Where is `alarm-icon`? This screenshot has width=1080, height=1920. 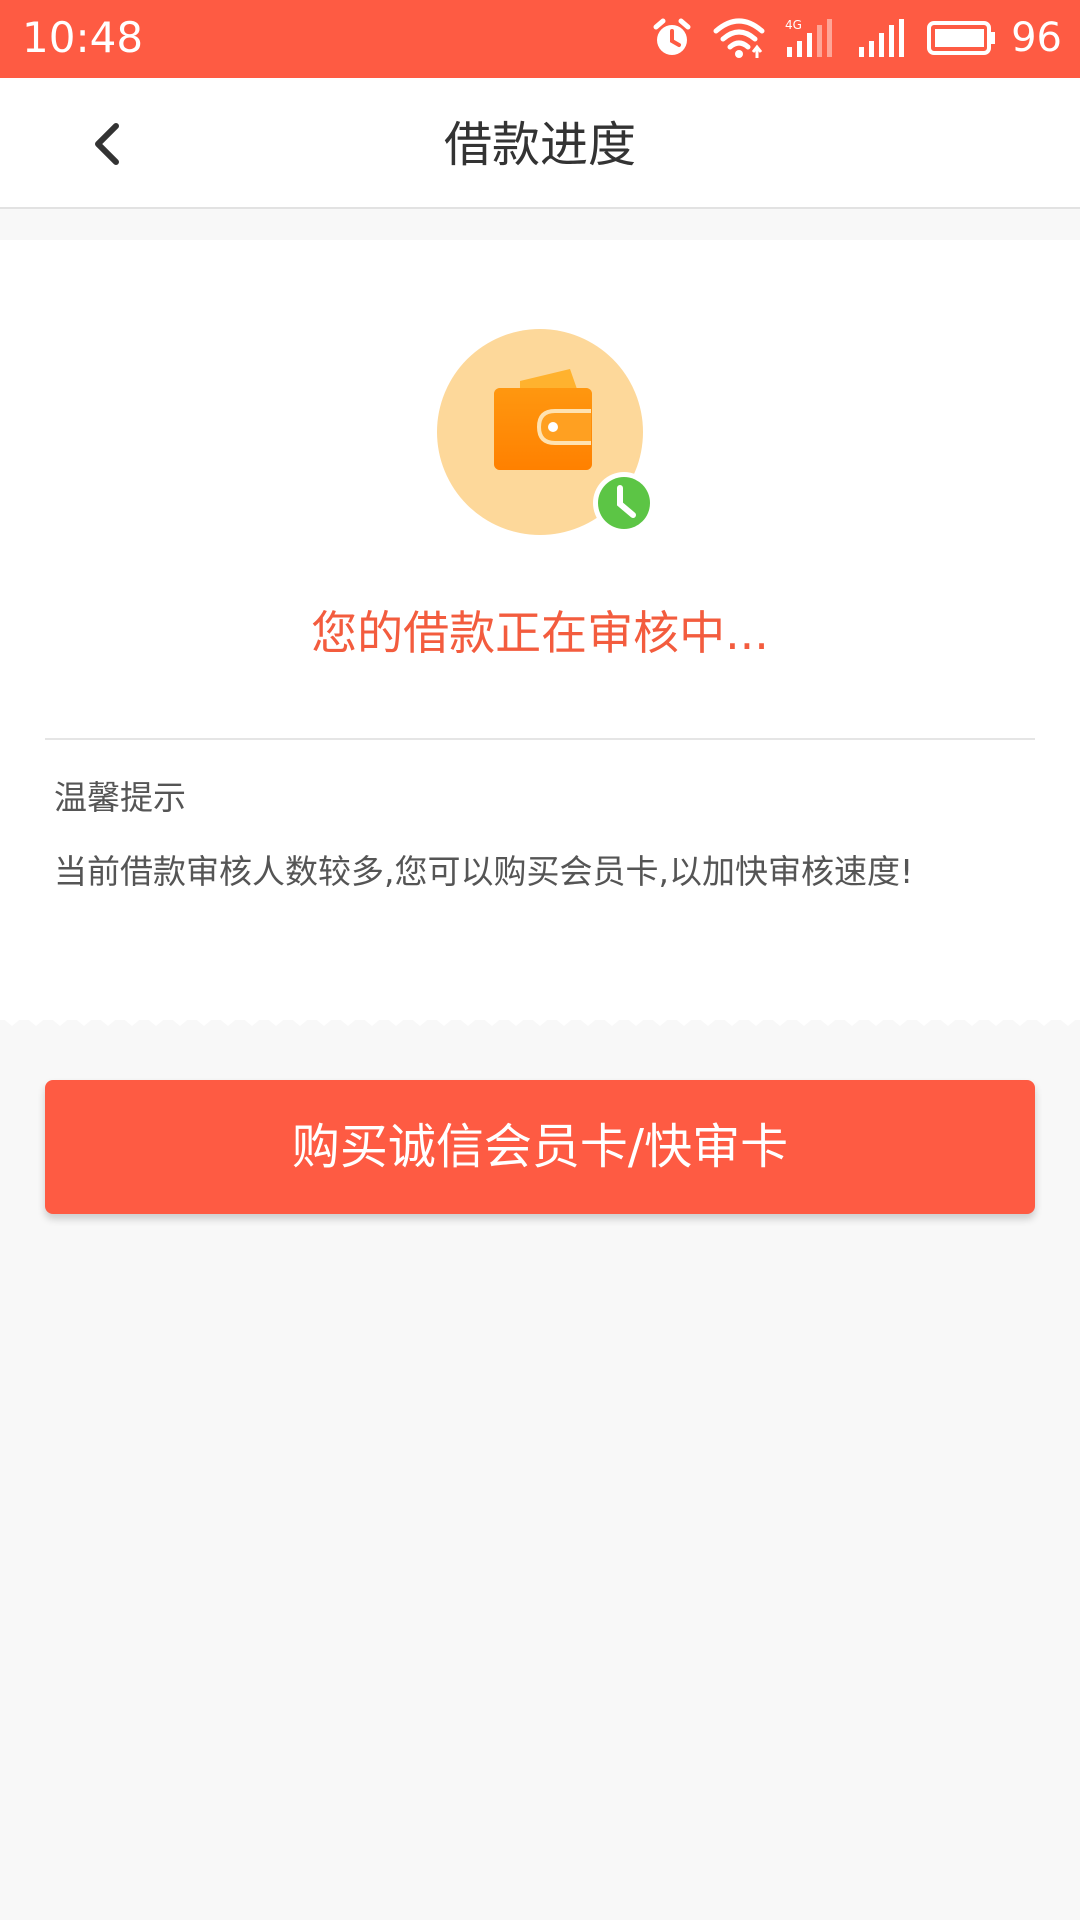
alarm-icon is located at coordinates (672, 38).